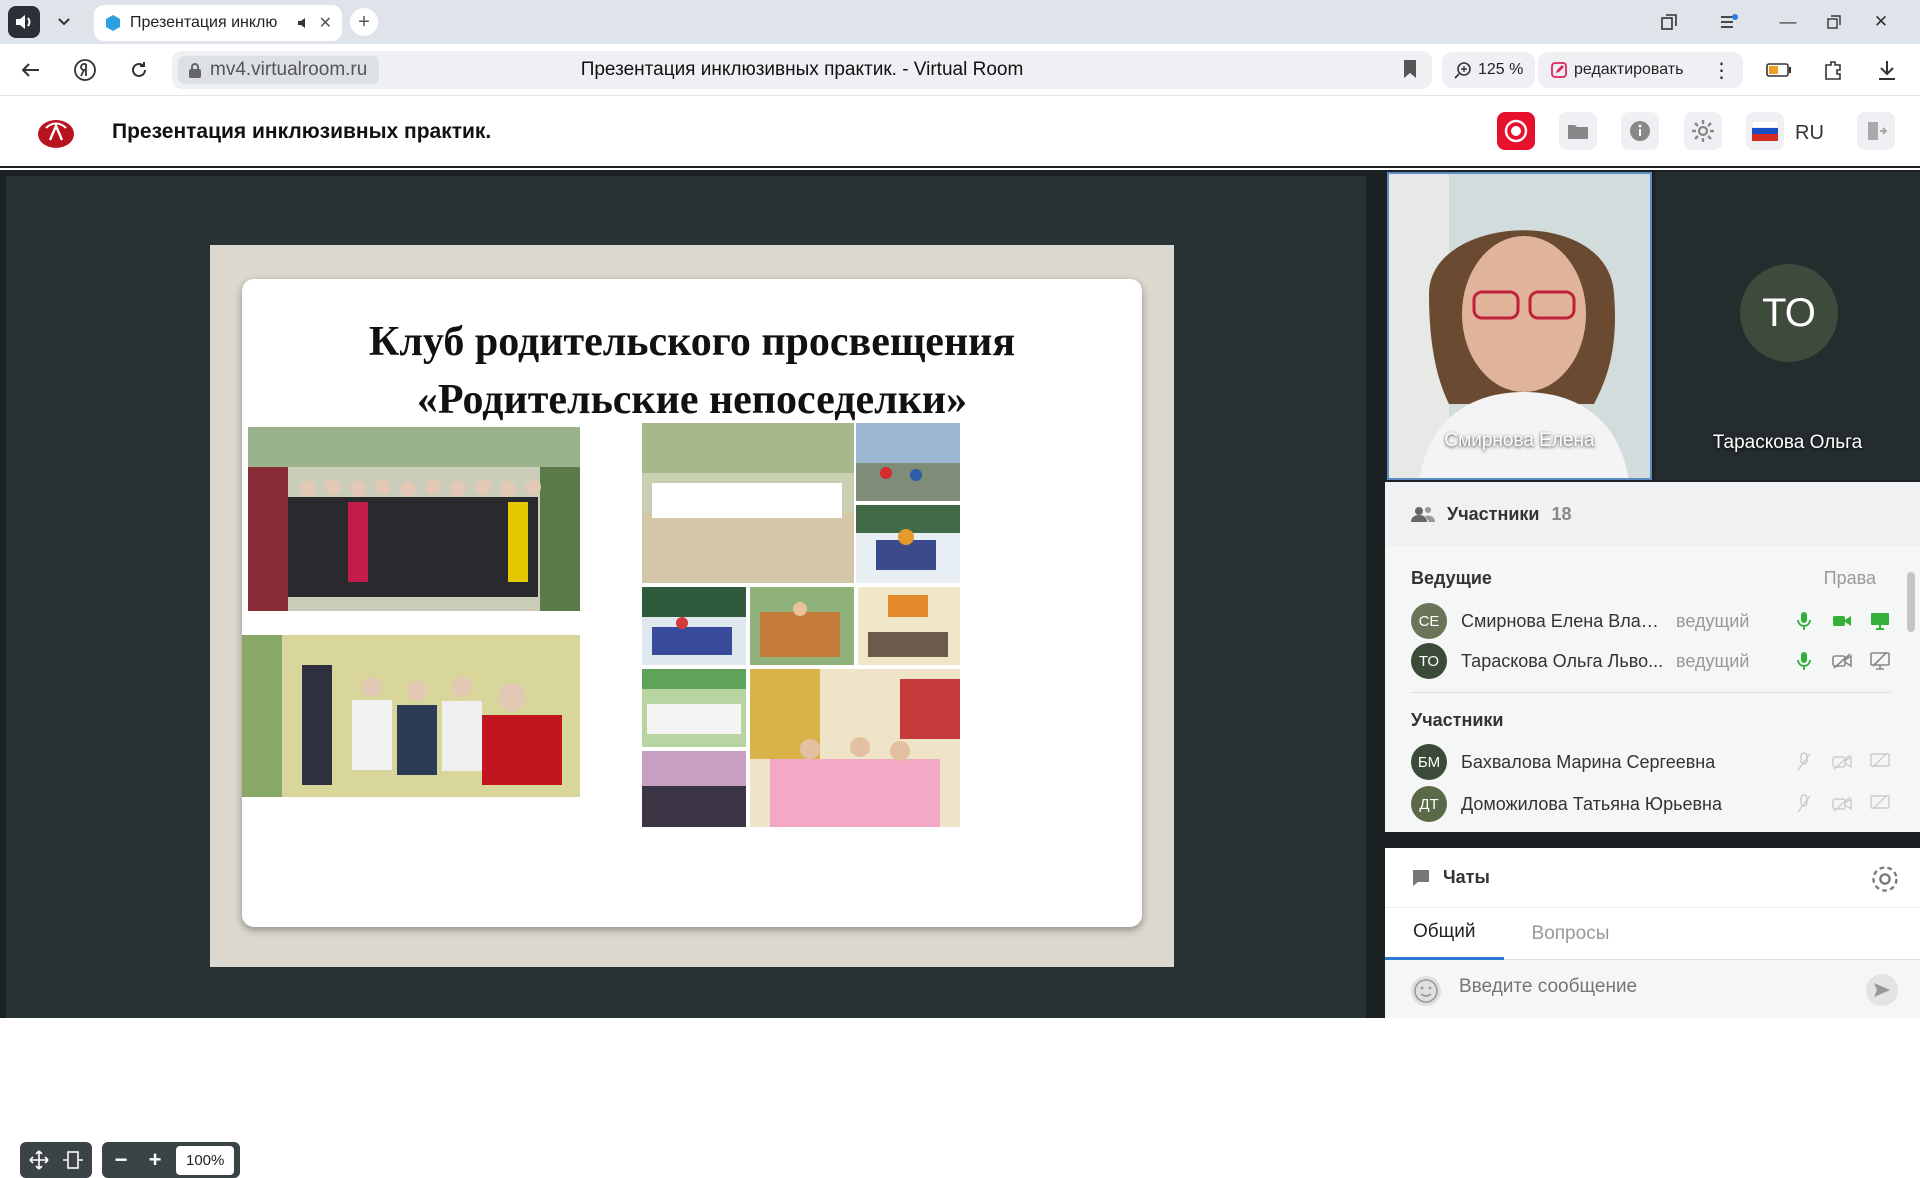 The image size is (1920, 1178). Describe the element at coordinates (1651, 692) in the screenshot. I see `divider` at that location.